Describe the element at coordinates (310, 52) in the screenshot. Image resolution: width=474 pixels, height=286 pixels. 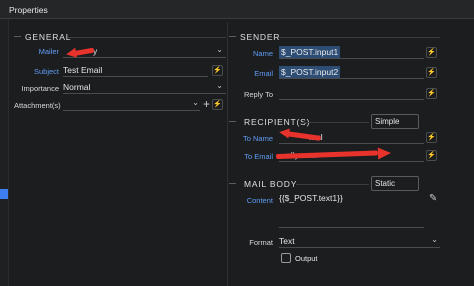
I see `sender-name-value: $_POST.input1` at that location.